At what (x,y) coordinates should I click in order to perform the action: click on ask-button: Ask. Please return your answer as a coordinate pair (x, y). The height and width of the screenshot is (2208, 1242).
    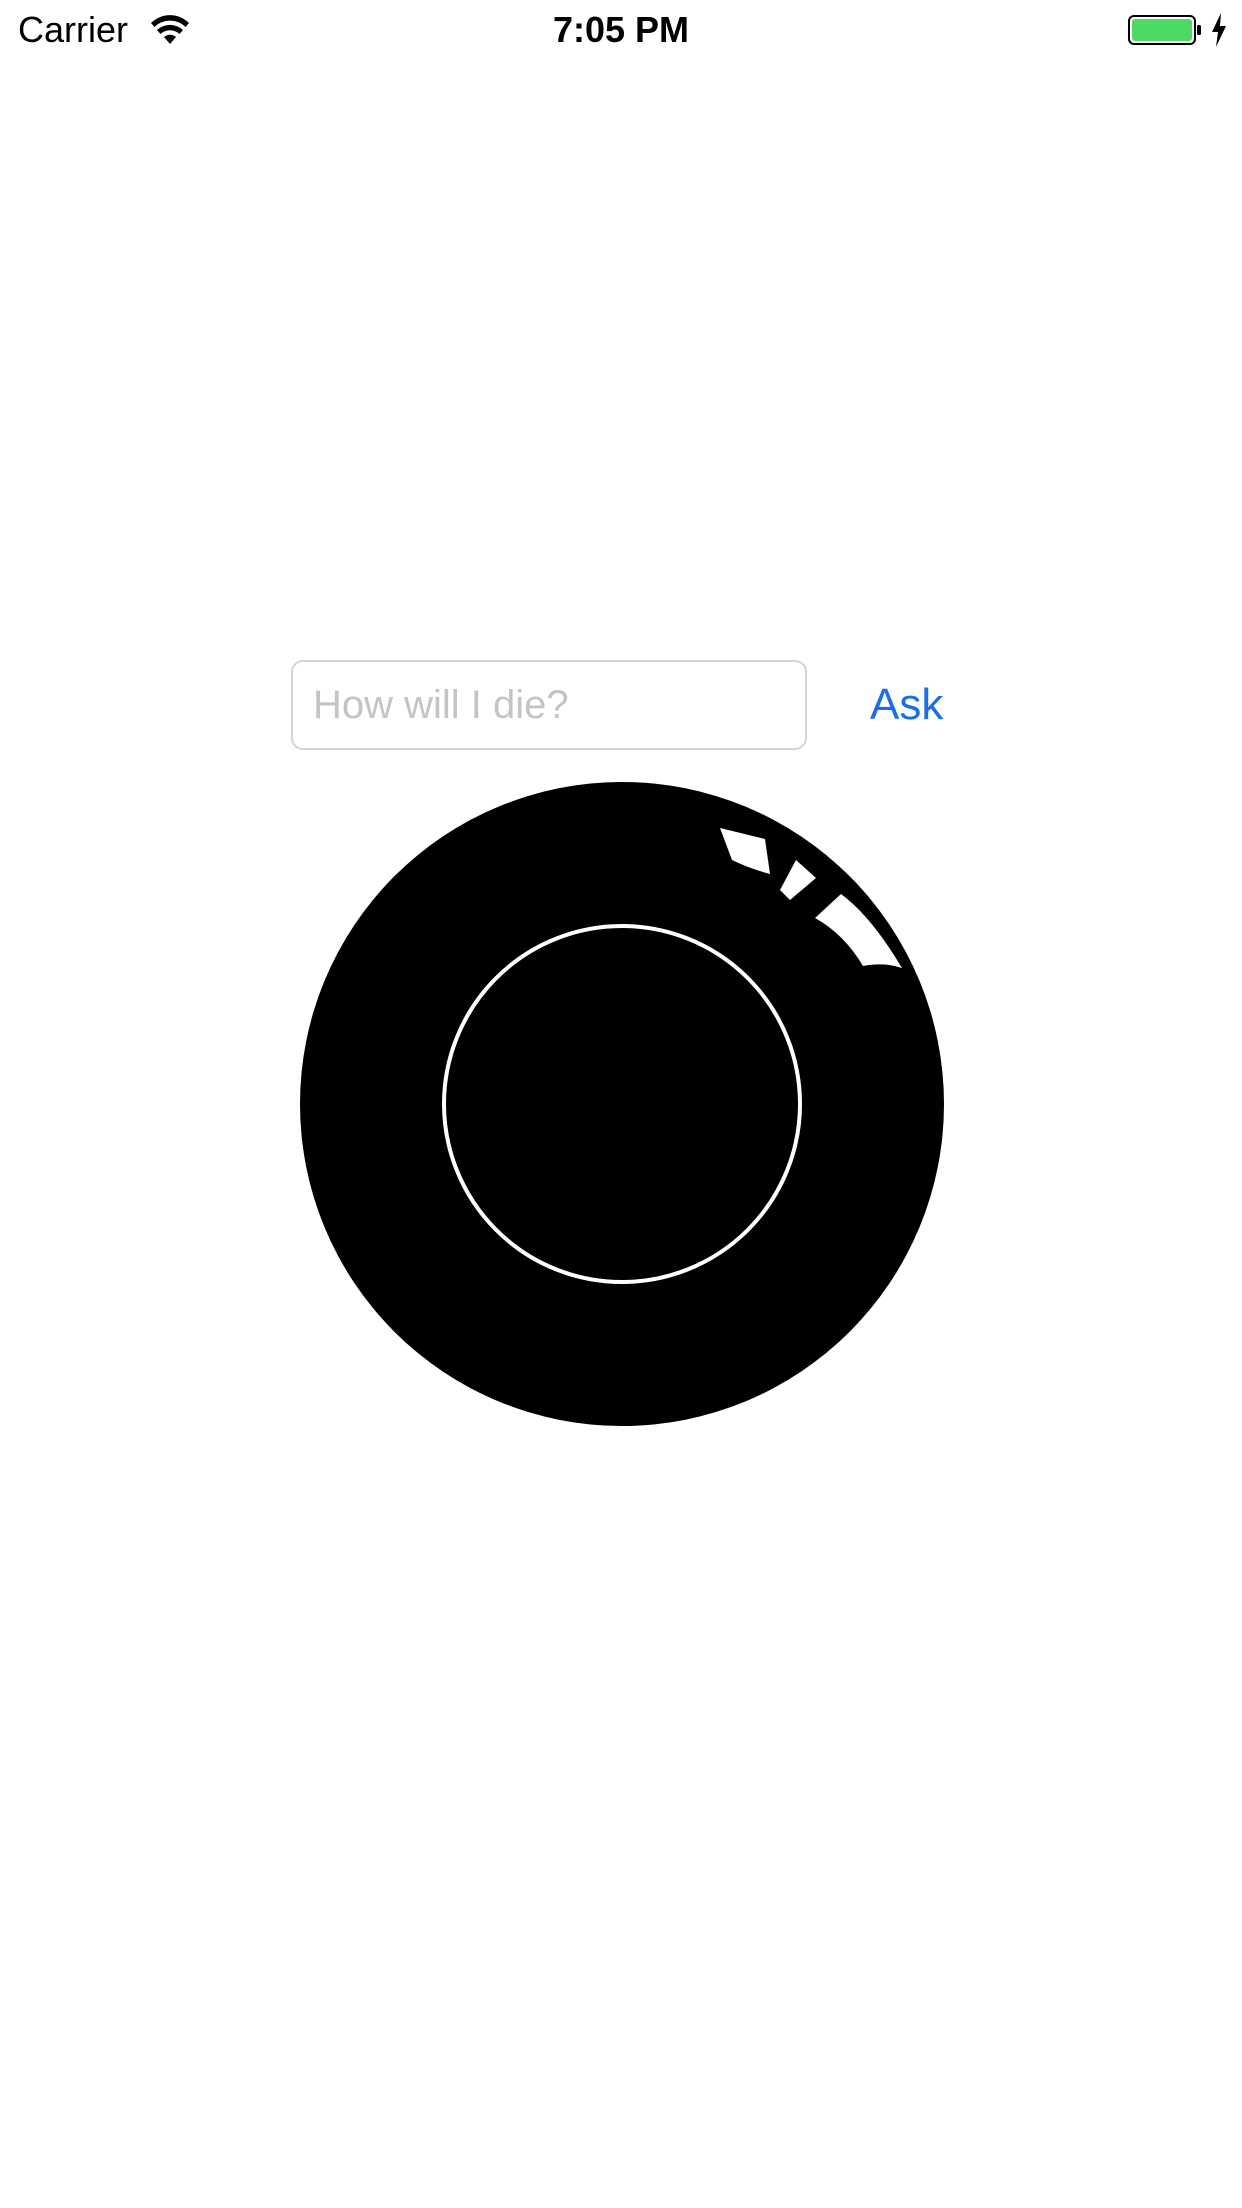
    Looking at the image, I should click on (906, 705).